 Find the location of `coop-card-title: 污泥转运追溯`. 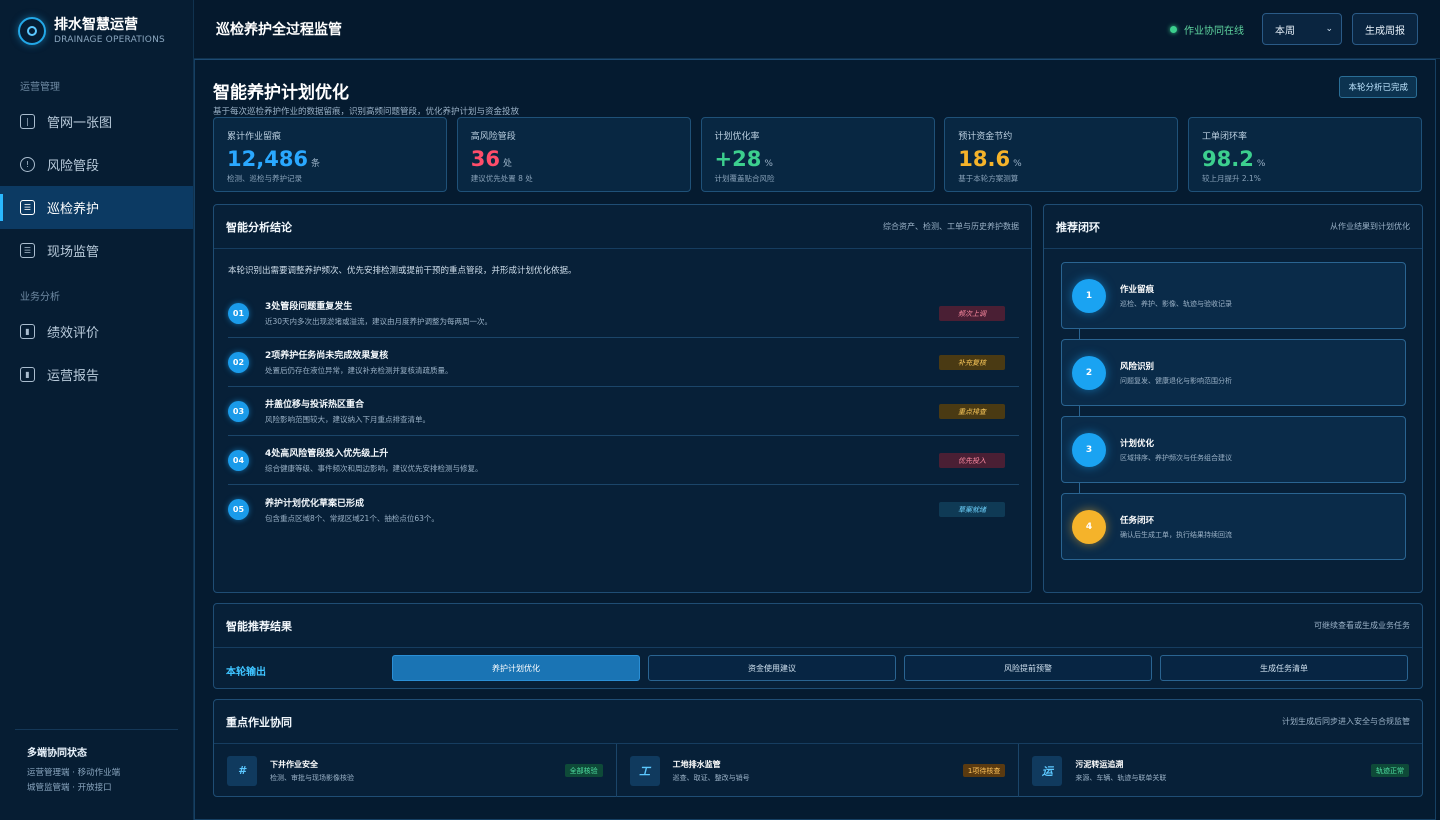

coop-card-title: 污泥转运追溯 is located at coordinates (1099, 764).